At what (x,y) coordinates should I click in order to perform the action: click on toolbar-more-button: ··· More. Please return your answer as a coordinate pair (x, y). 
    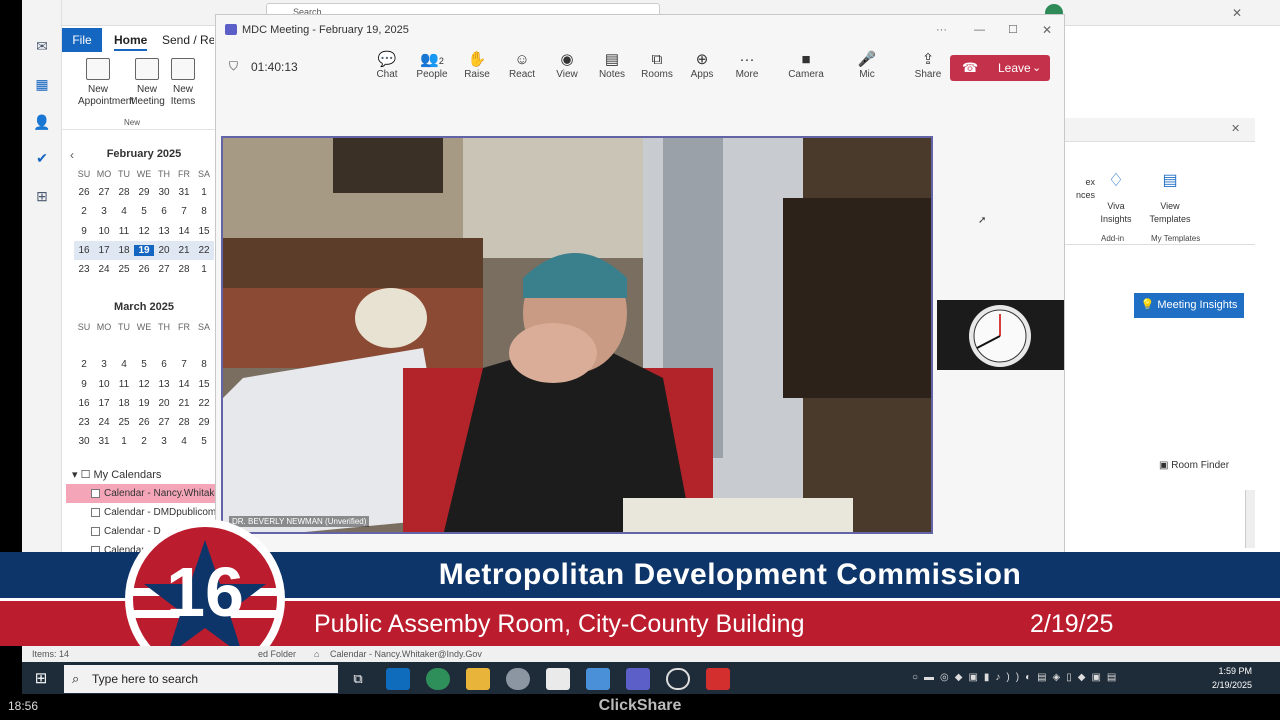
    Looking at the image, I should click on (747, 65).